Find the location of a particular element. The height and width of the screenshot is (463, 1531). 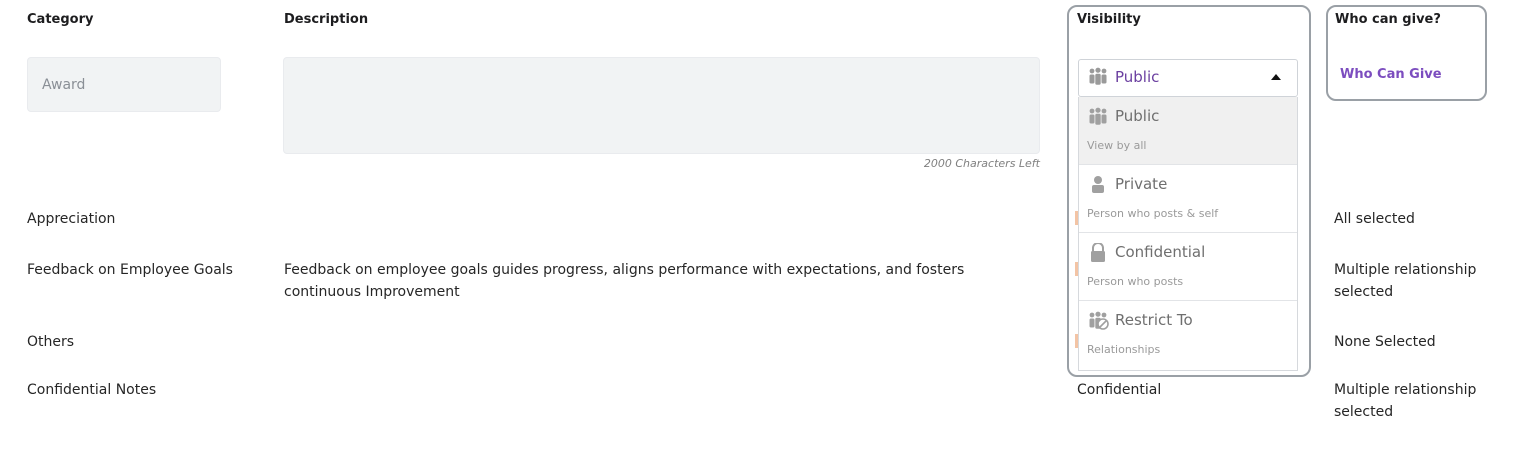

person-icon is located at coordinates (1098, 187).